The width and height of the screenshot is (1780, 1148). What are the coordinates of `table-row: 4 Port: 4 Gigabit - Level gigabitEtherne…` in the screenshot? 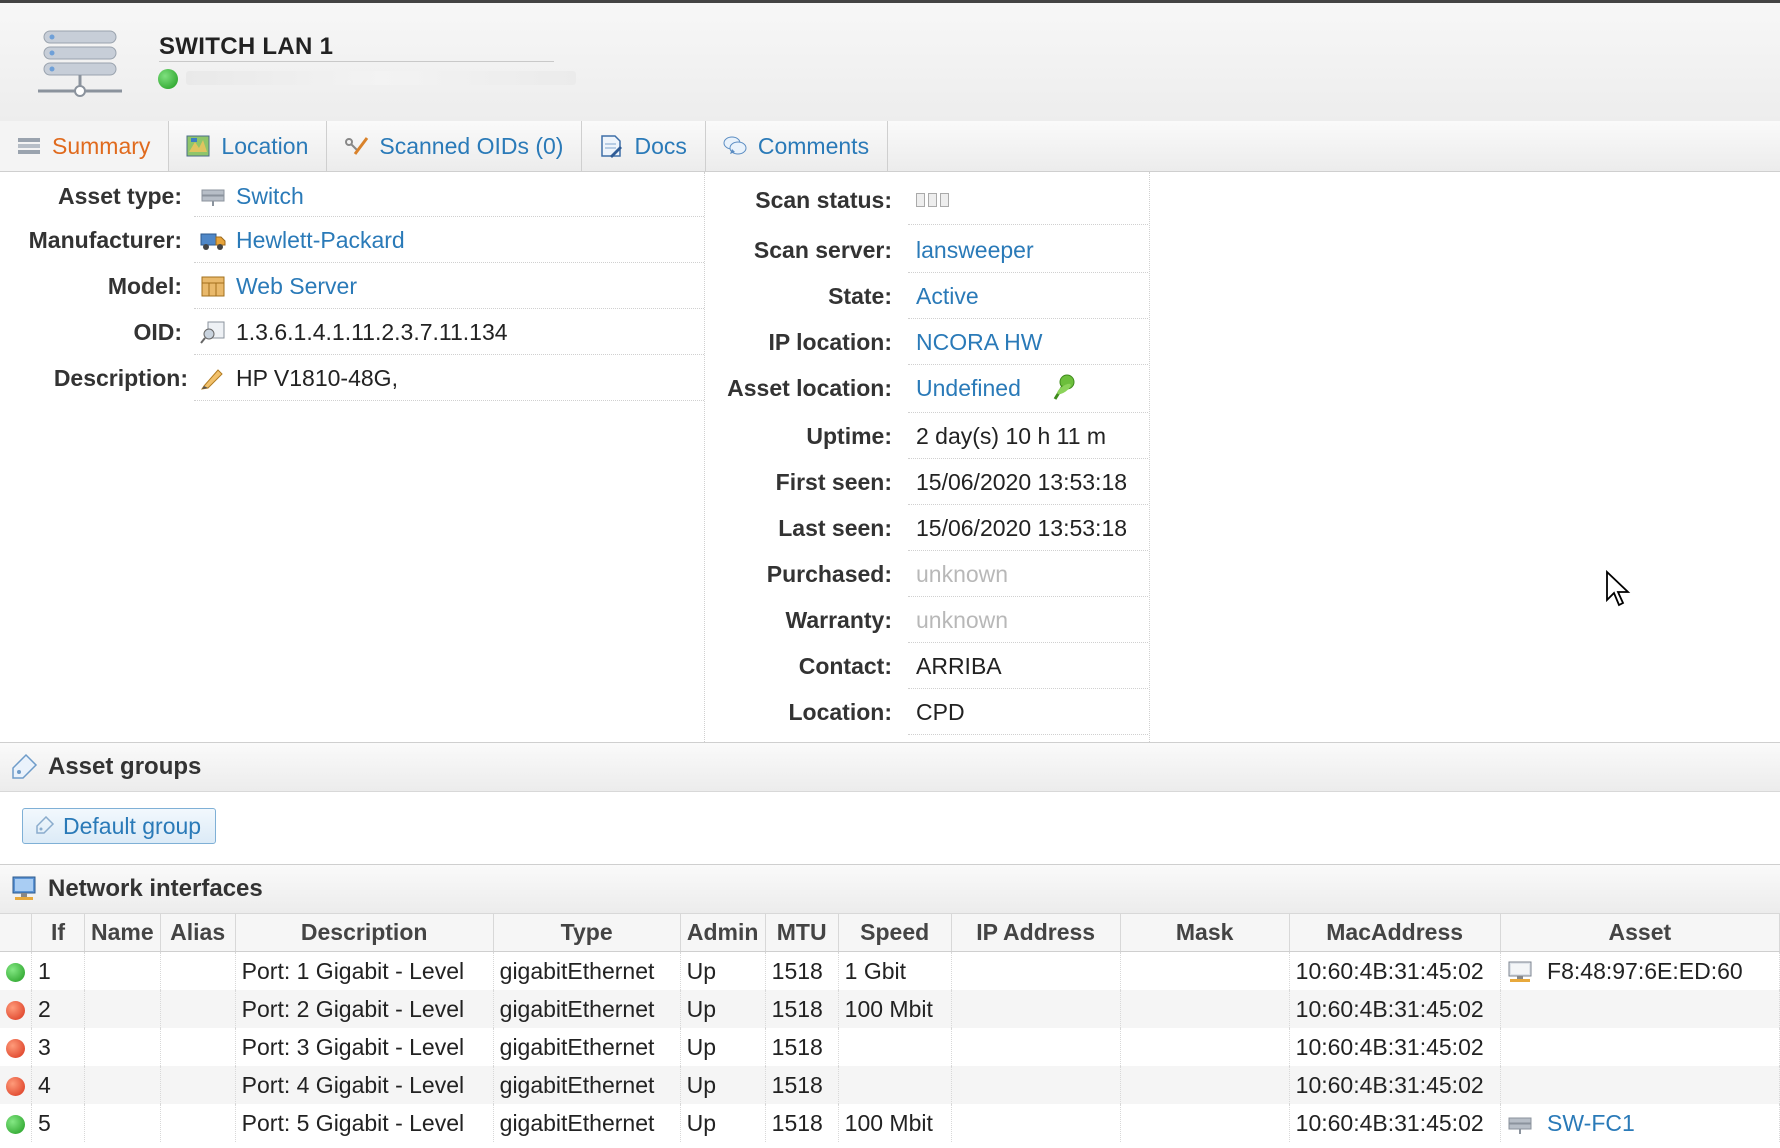 It's located at (890, 1085).